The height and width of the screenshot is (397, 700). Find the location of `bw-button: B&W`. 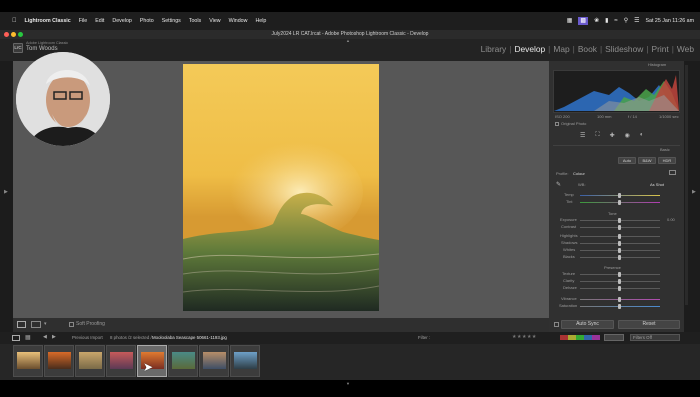

bw-button: B&W is located at coordinates (647, 160).